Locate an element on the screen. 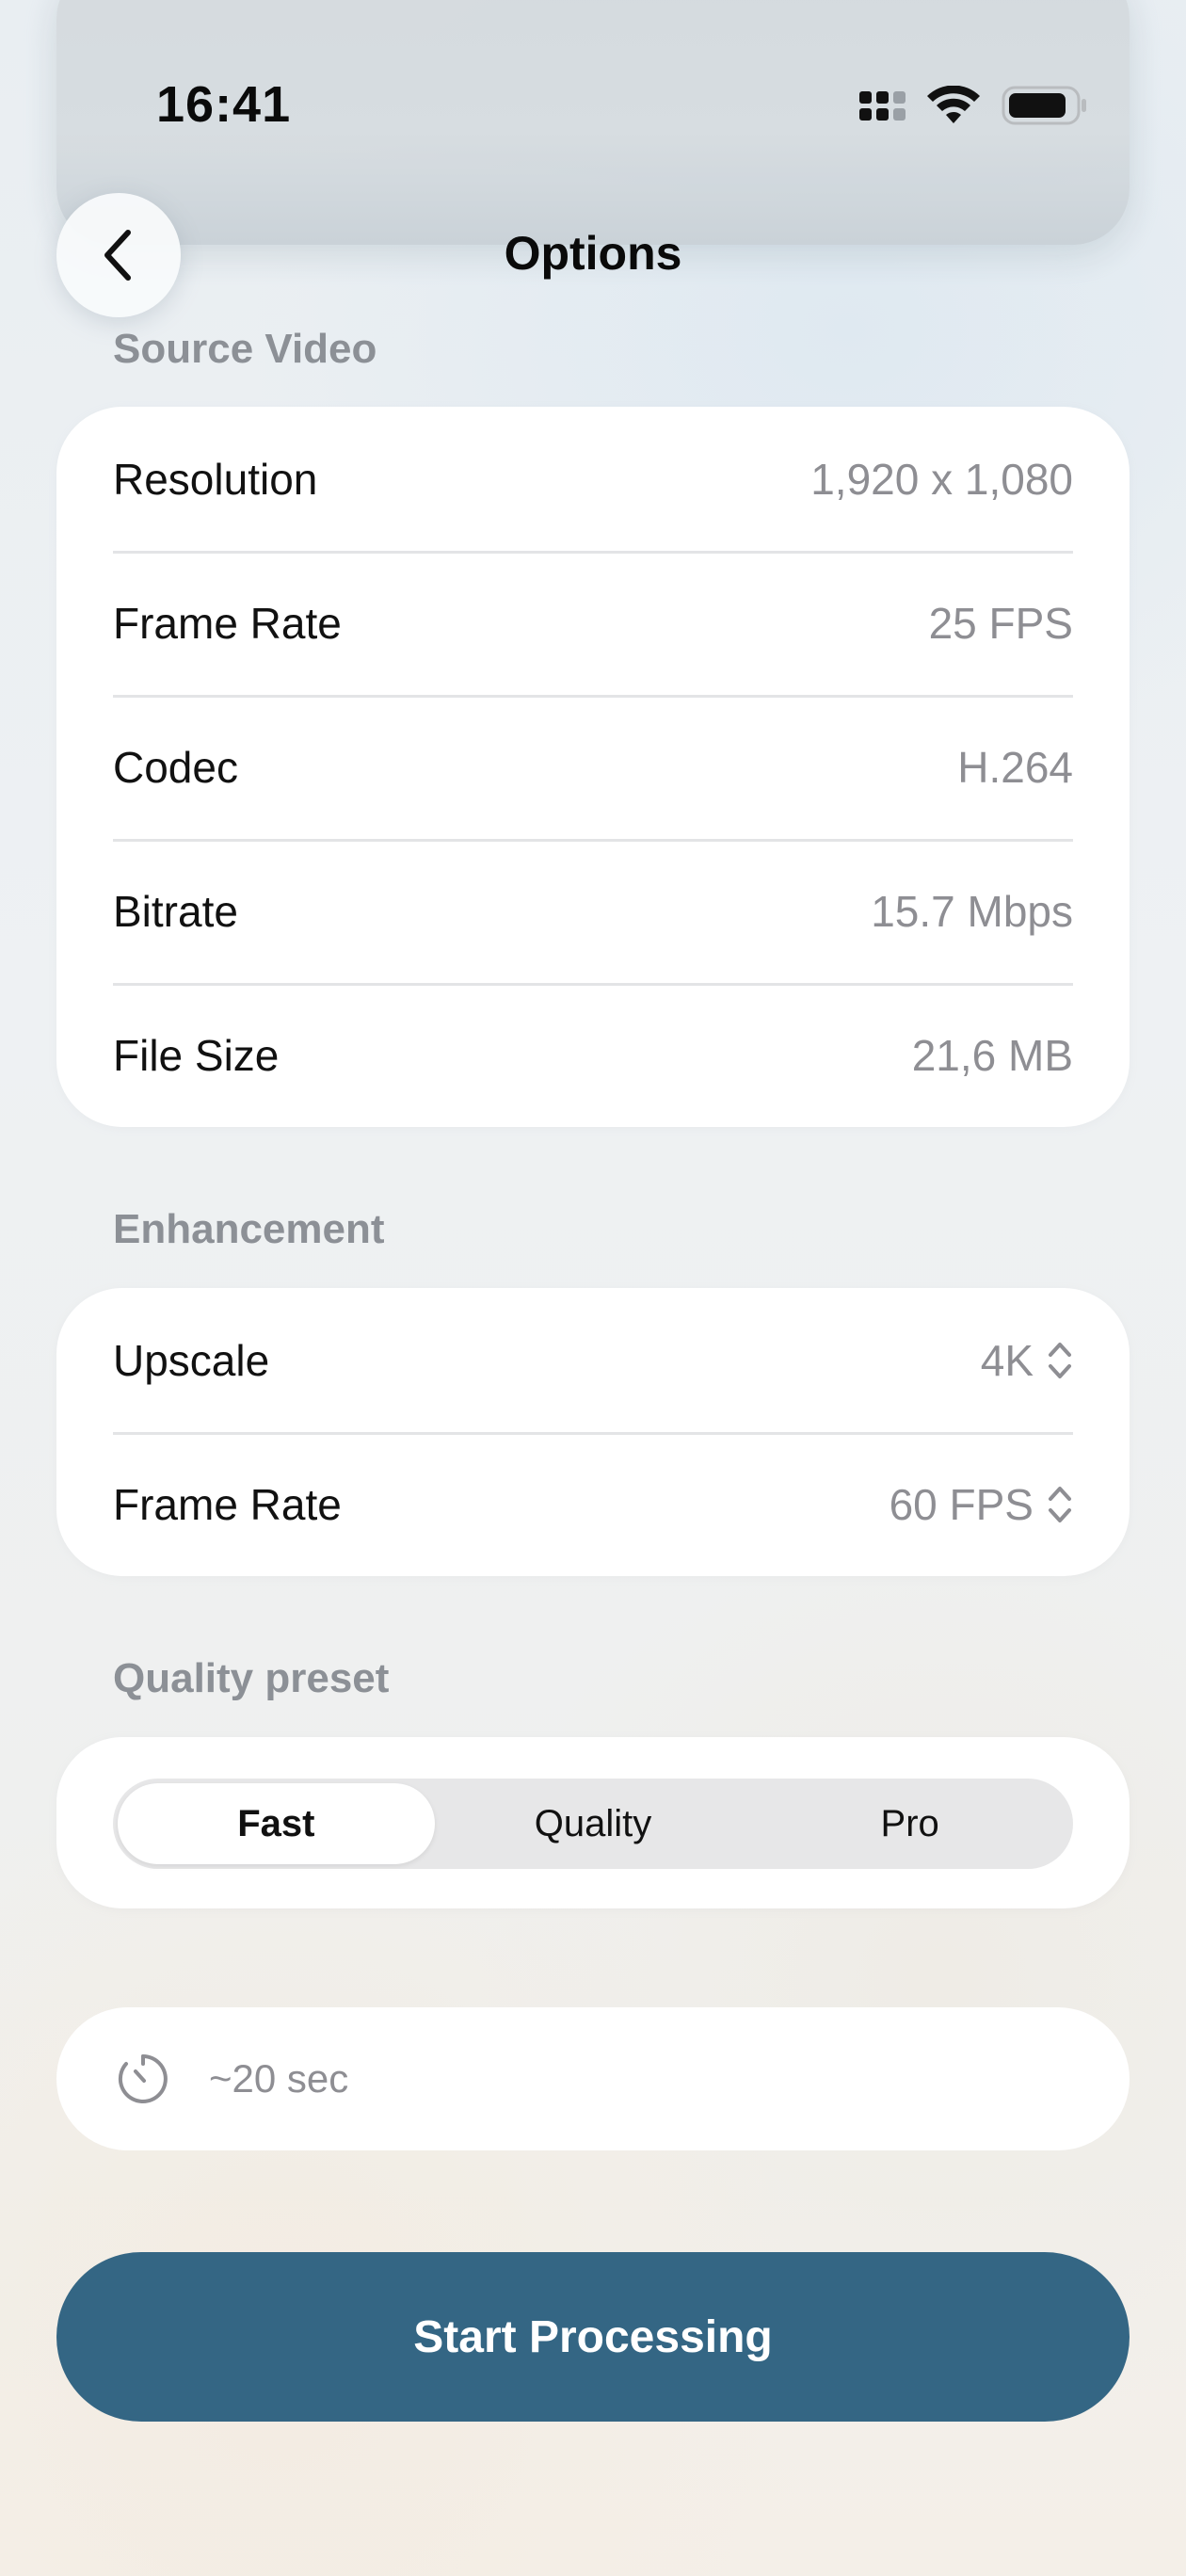  timer-icon is located at coordinates (143, 2078).